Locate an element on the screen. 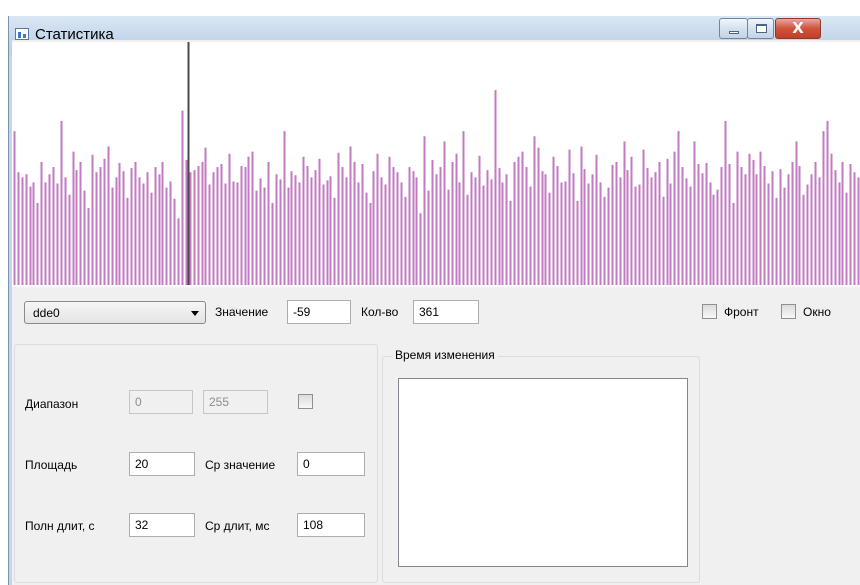  maximize-button is located at coordinates (760, 28).